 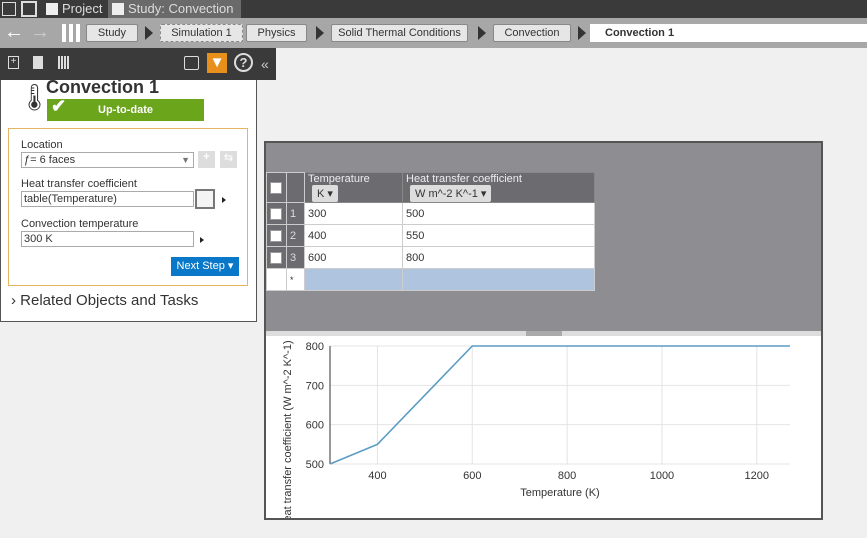 I want to click on crumb-current: Convection 1, so click(x=728, y=33).